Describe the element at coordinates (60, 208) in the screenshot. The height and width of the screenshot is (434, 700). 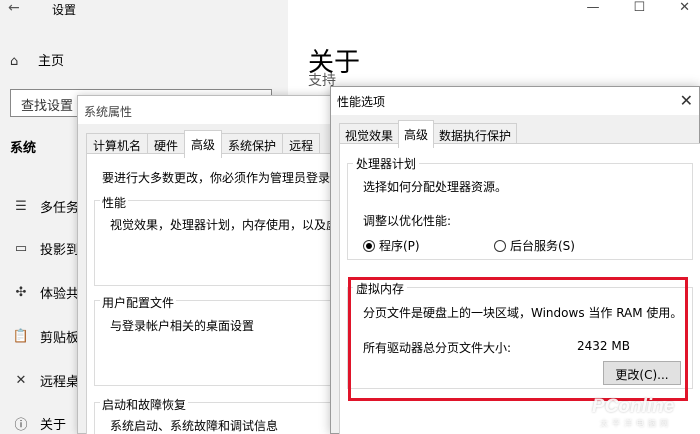
I see `nav-item-multitasking-label: 多任务` at that location.